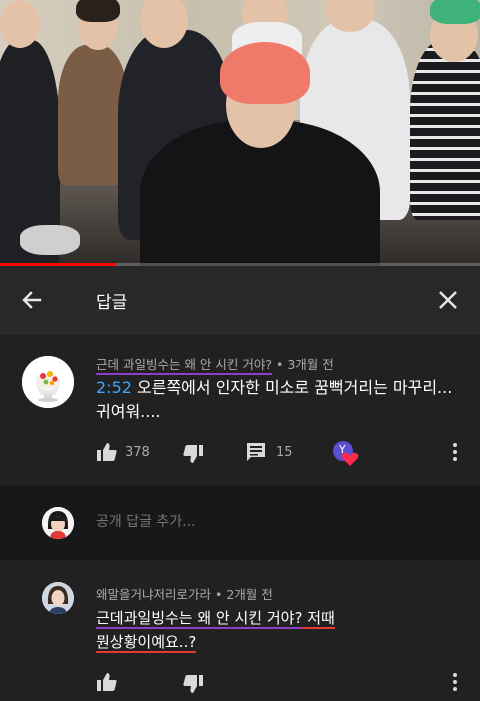 The height and width of the screenshot is (701, 480). I want to click on user-avatar-icon, so click(58, 523).